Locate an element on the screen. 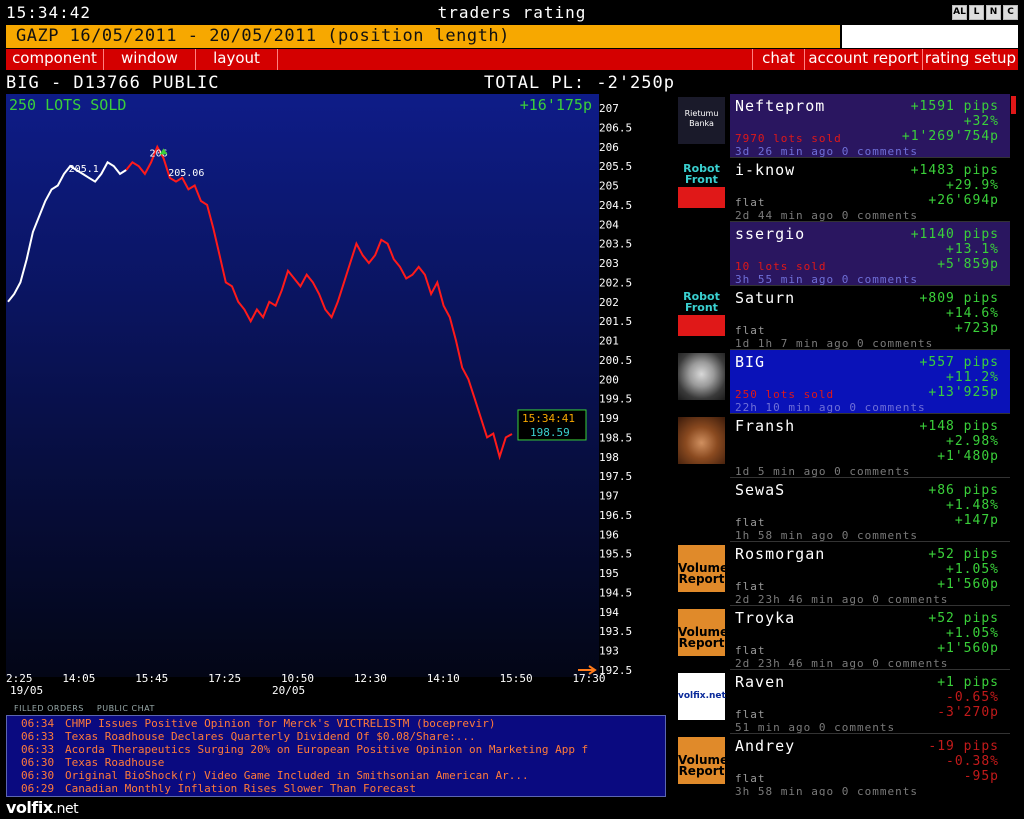 The image size is (1024, 819). y-tick-label: 203.5 is located at coordinates (615, 244).